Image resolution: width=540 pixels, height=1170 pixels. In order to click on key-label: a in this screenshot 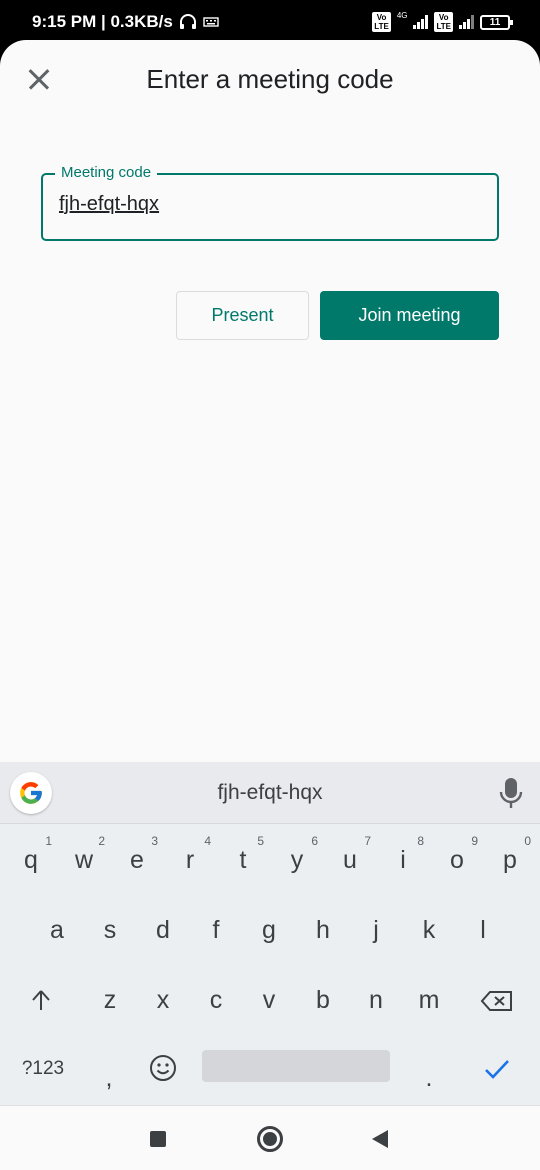, I will do `click(57, 930)`.